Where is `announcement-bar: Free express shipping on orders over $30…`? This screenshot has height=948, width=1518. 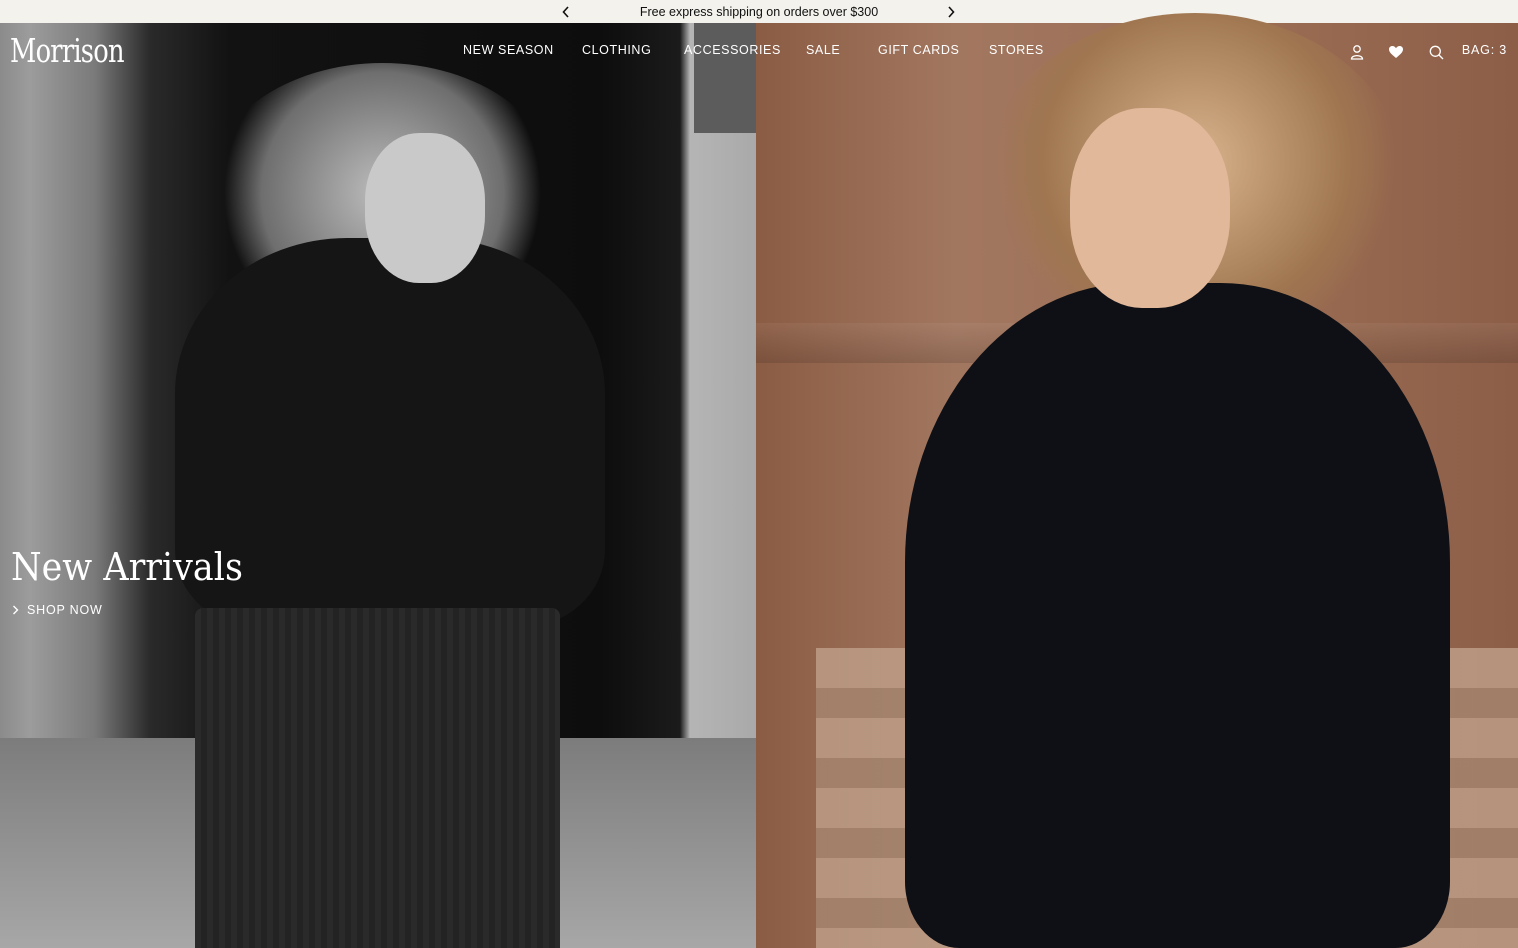
announcement-bar: Free express shipping on orders over $30… is located at coordinates (759, 11).